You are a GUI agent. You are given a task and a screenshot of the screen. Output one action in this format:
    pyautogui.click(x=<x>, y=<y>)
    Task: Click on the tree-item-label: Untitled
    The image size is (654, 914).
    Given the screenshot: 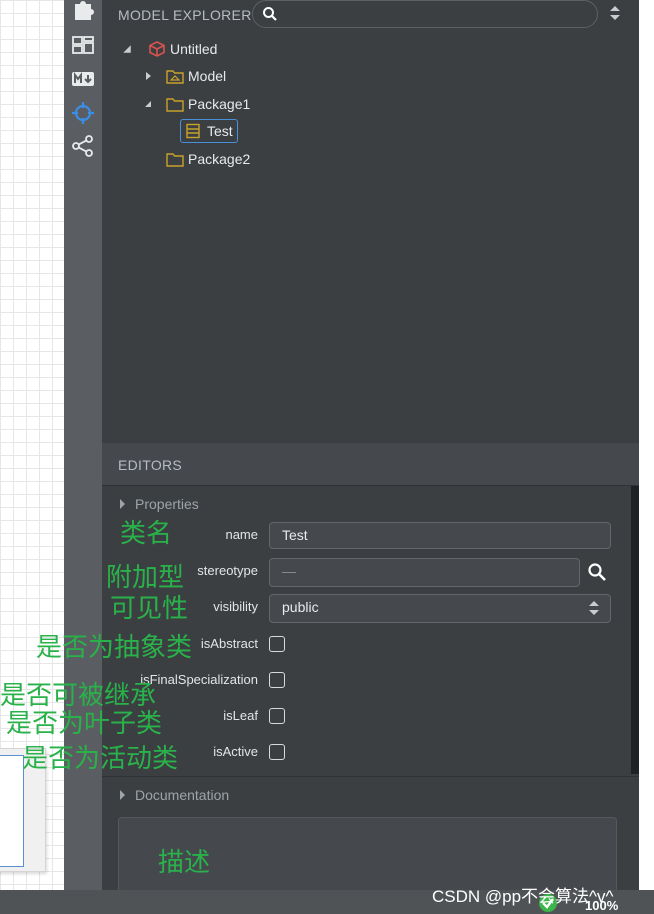 What is the action you would take?
    pyautogui.click(x=194, y=49)
    